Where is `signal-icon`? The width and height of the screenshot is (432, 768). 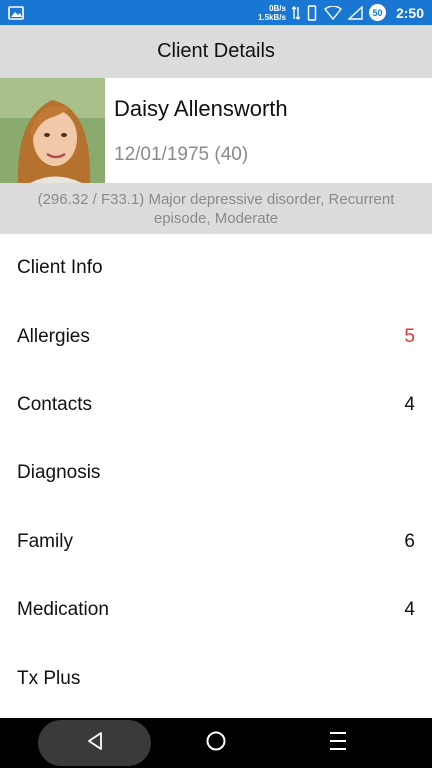
signal-icon is located at coordinates (355, 12).